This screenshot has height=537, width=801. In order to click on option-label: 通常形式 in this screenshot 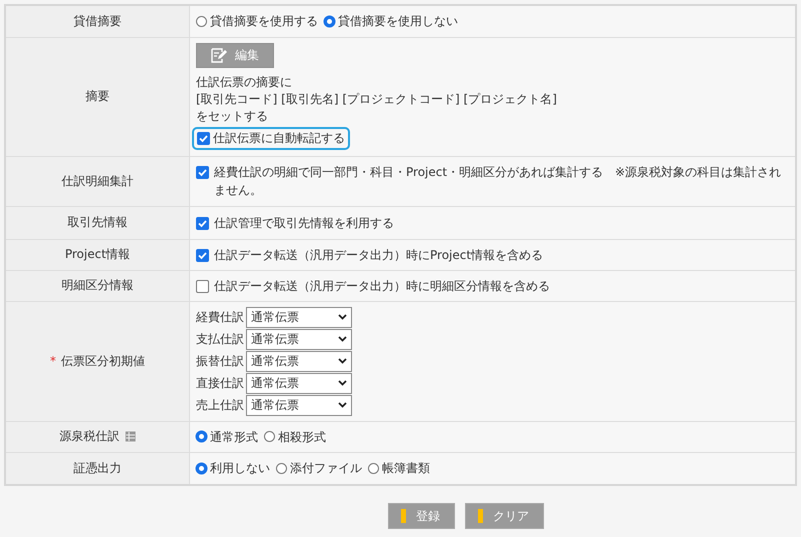, I will do `click(234, 437)`.